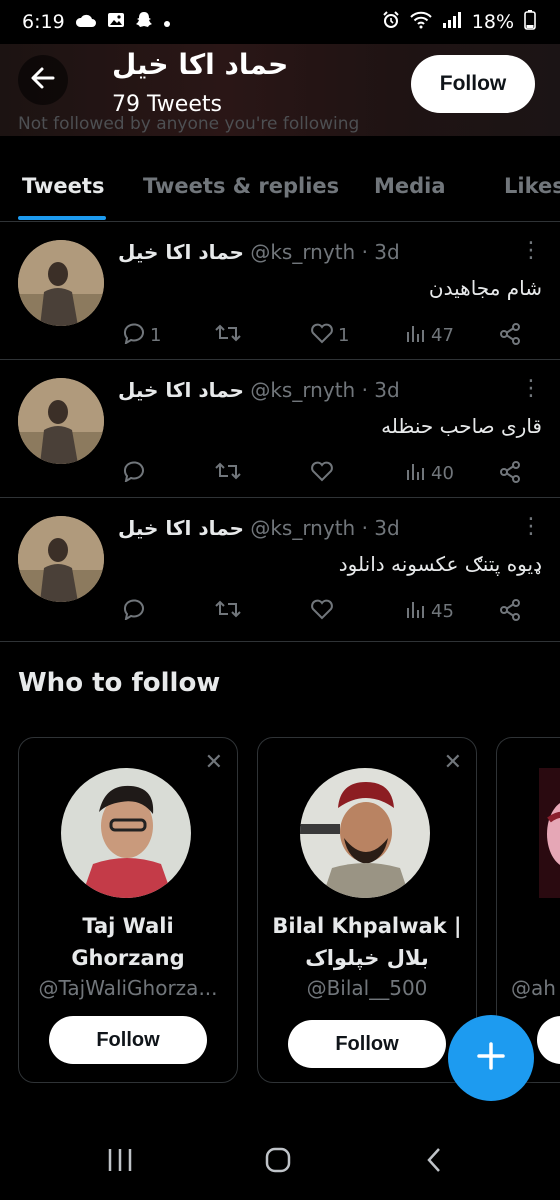  What do you see at coordinates (421, 22) in the screenshot?
I see `wifi-icon` at bounding box center [421, 22].